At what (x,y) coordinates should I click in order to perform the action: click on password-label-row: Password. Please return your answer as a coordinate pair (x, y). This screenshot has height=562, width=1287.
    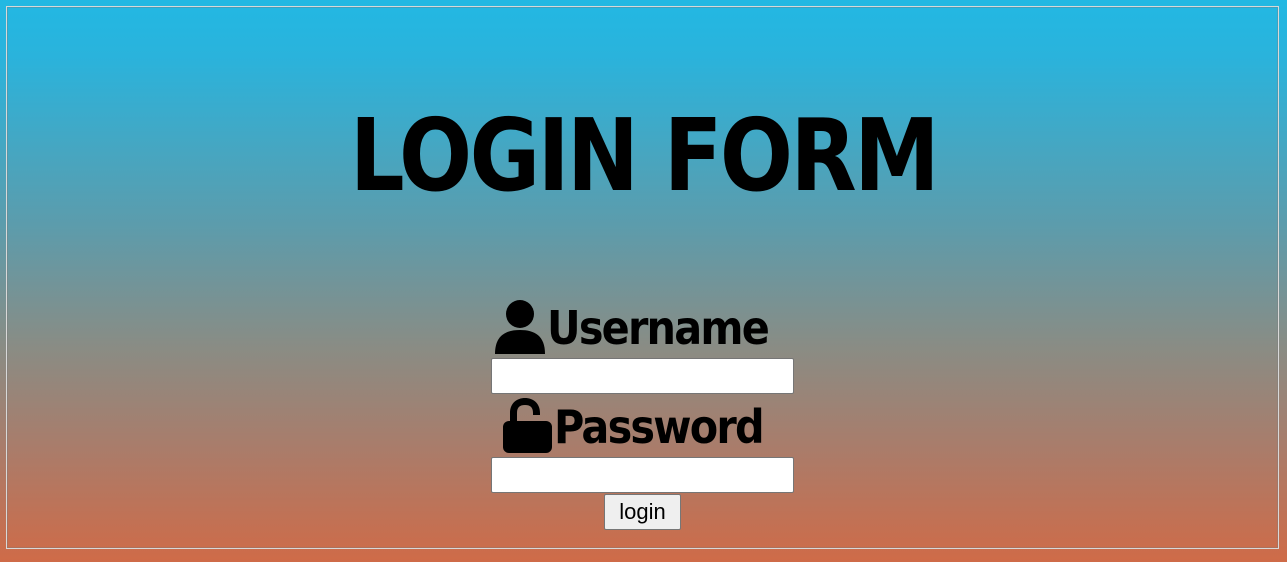
    Looking at the image, I should click on (643, 424).